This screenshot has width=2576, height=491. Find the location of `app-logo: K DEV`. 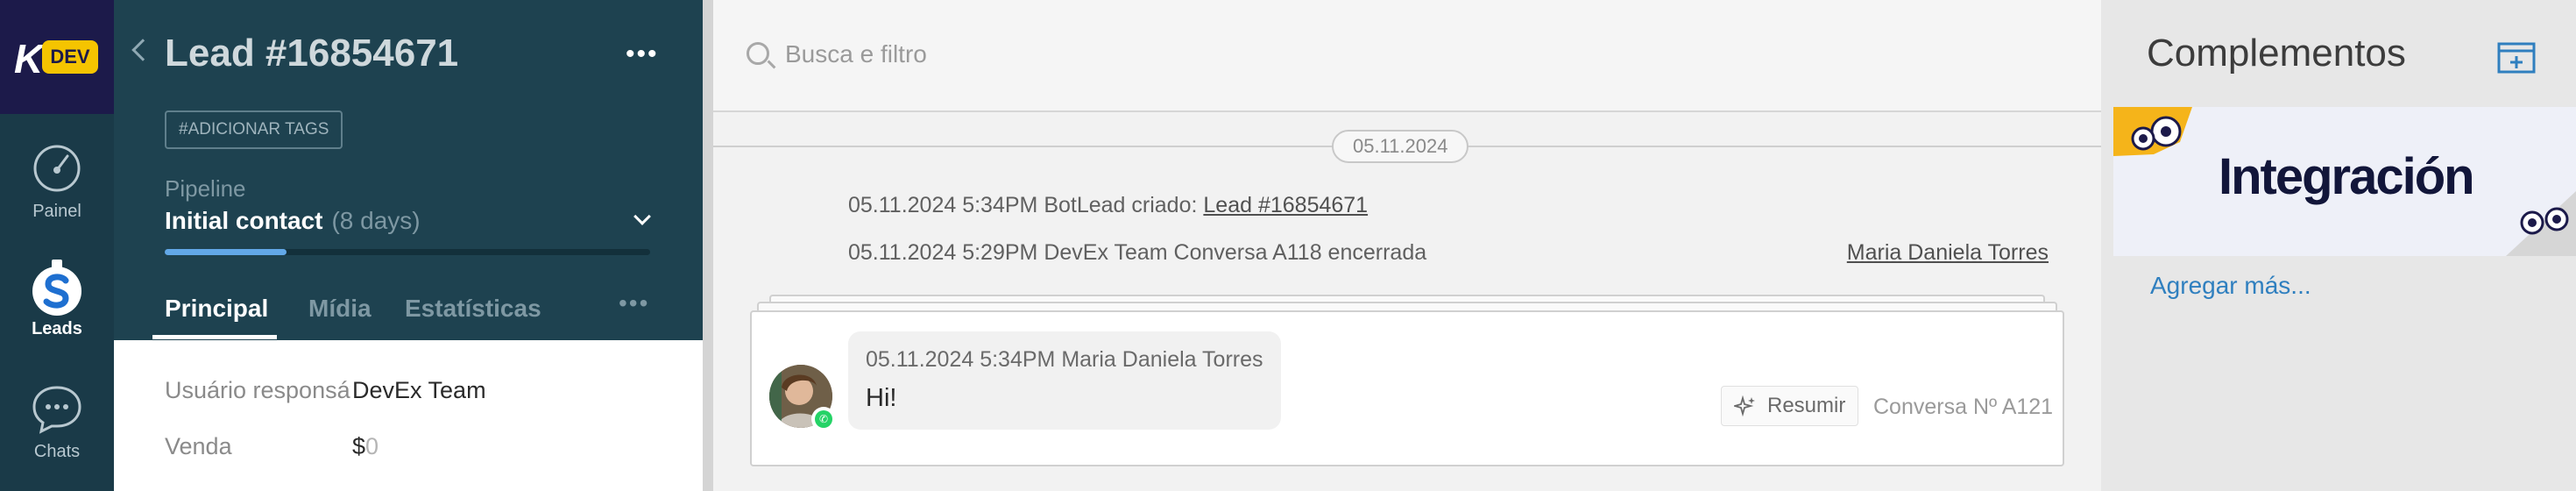

app-logo: K DEV is located at coordinates (57, 57).